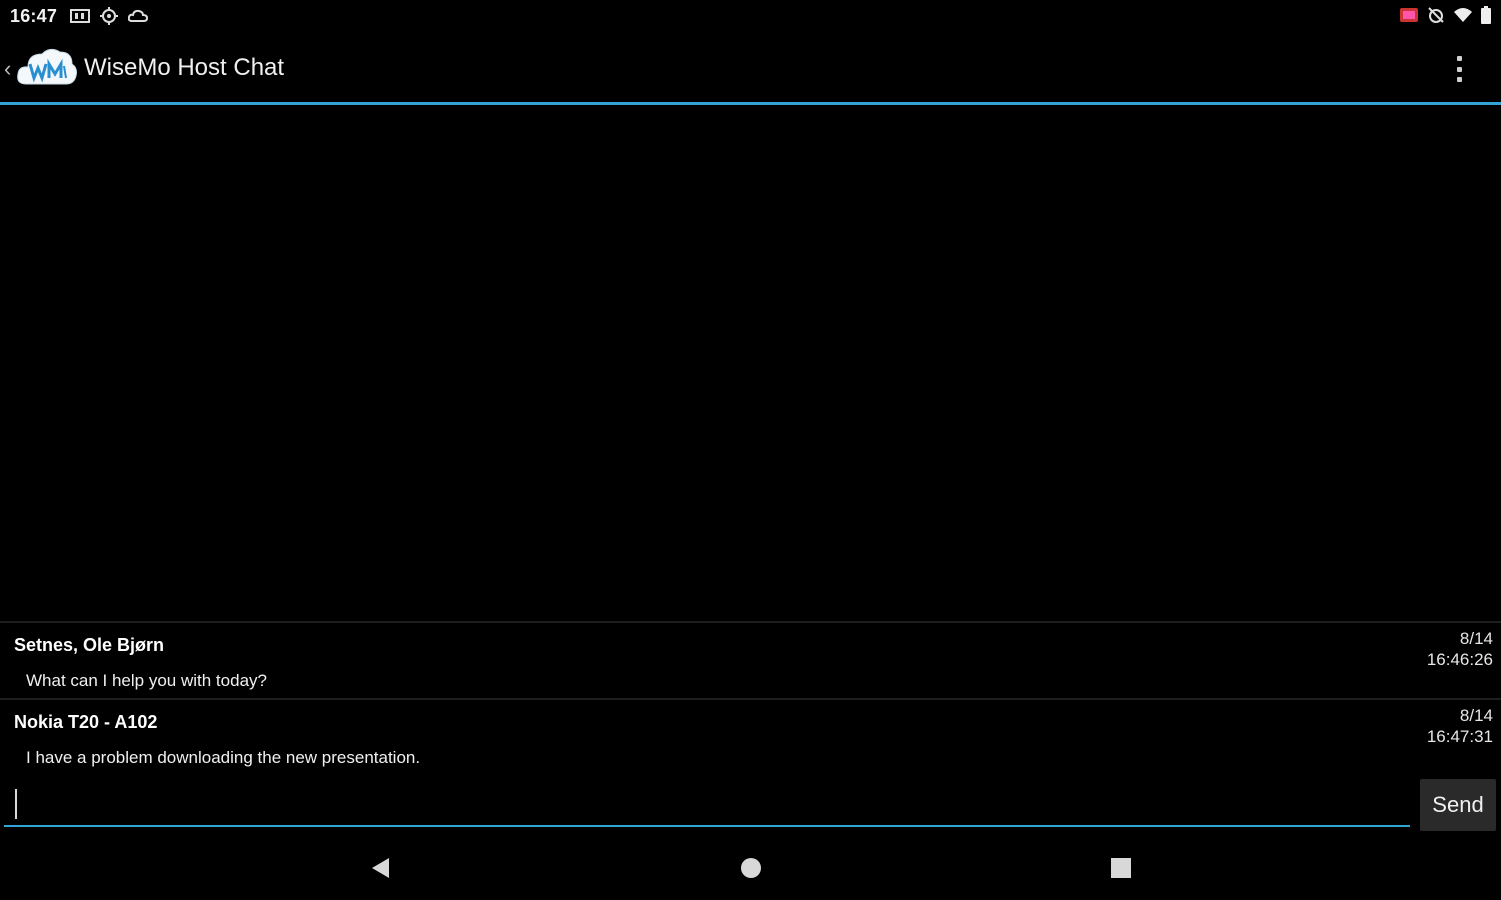  I want to click on message-sender: Nokia T20 - A102, so click(86, 722).